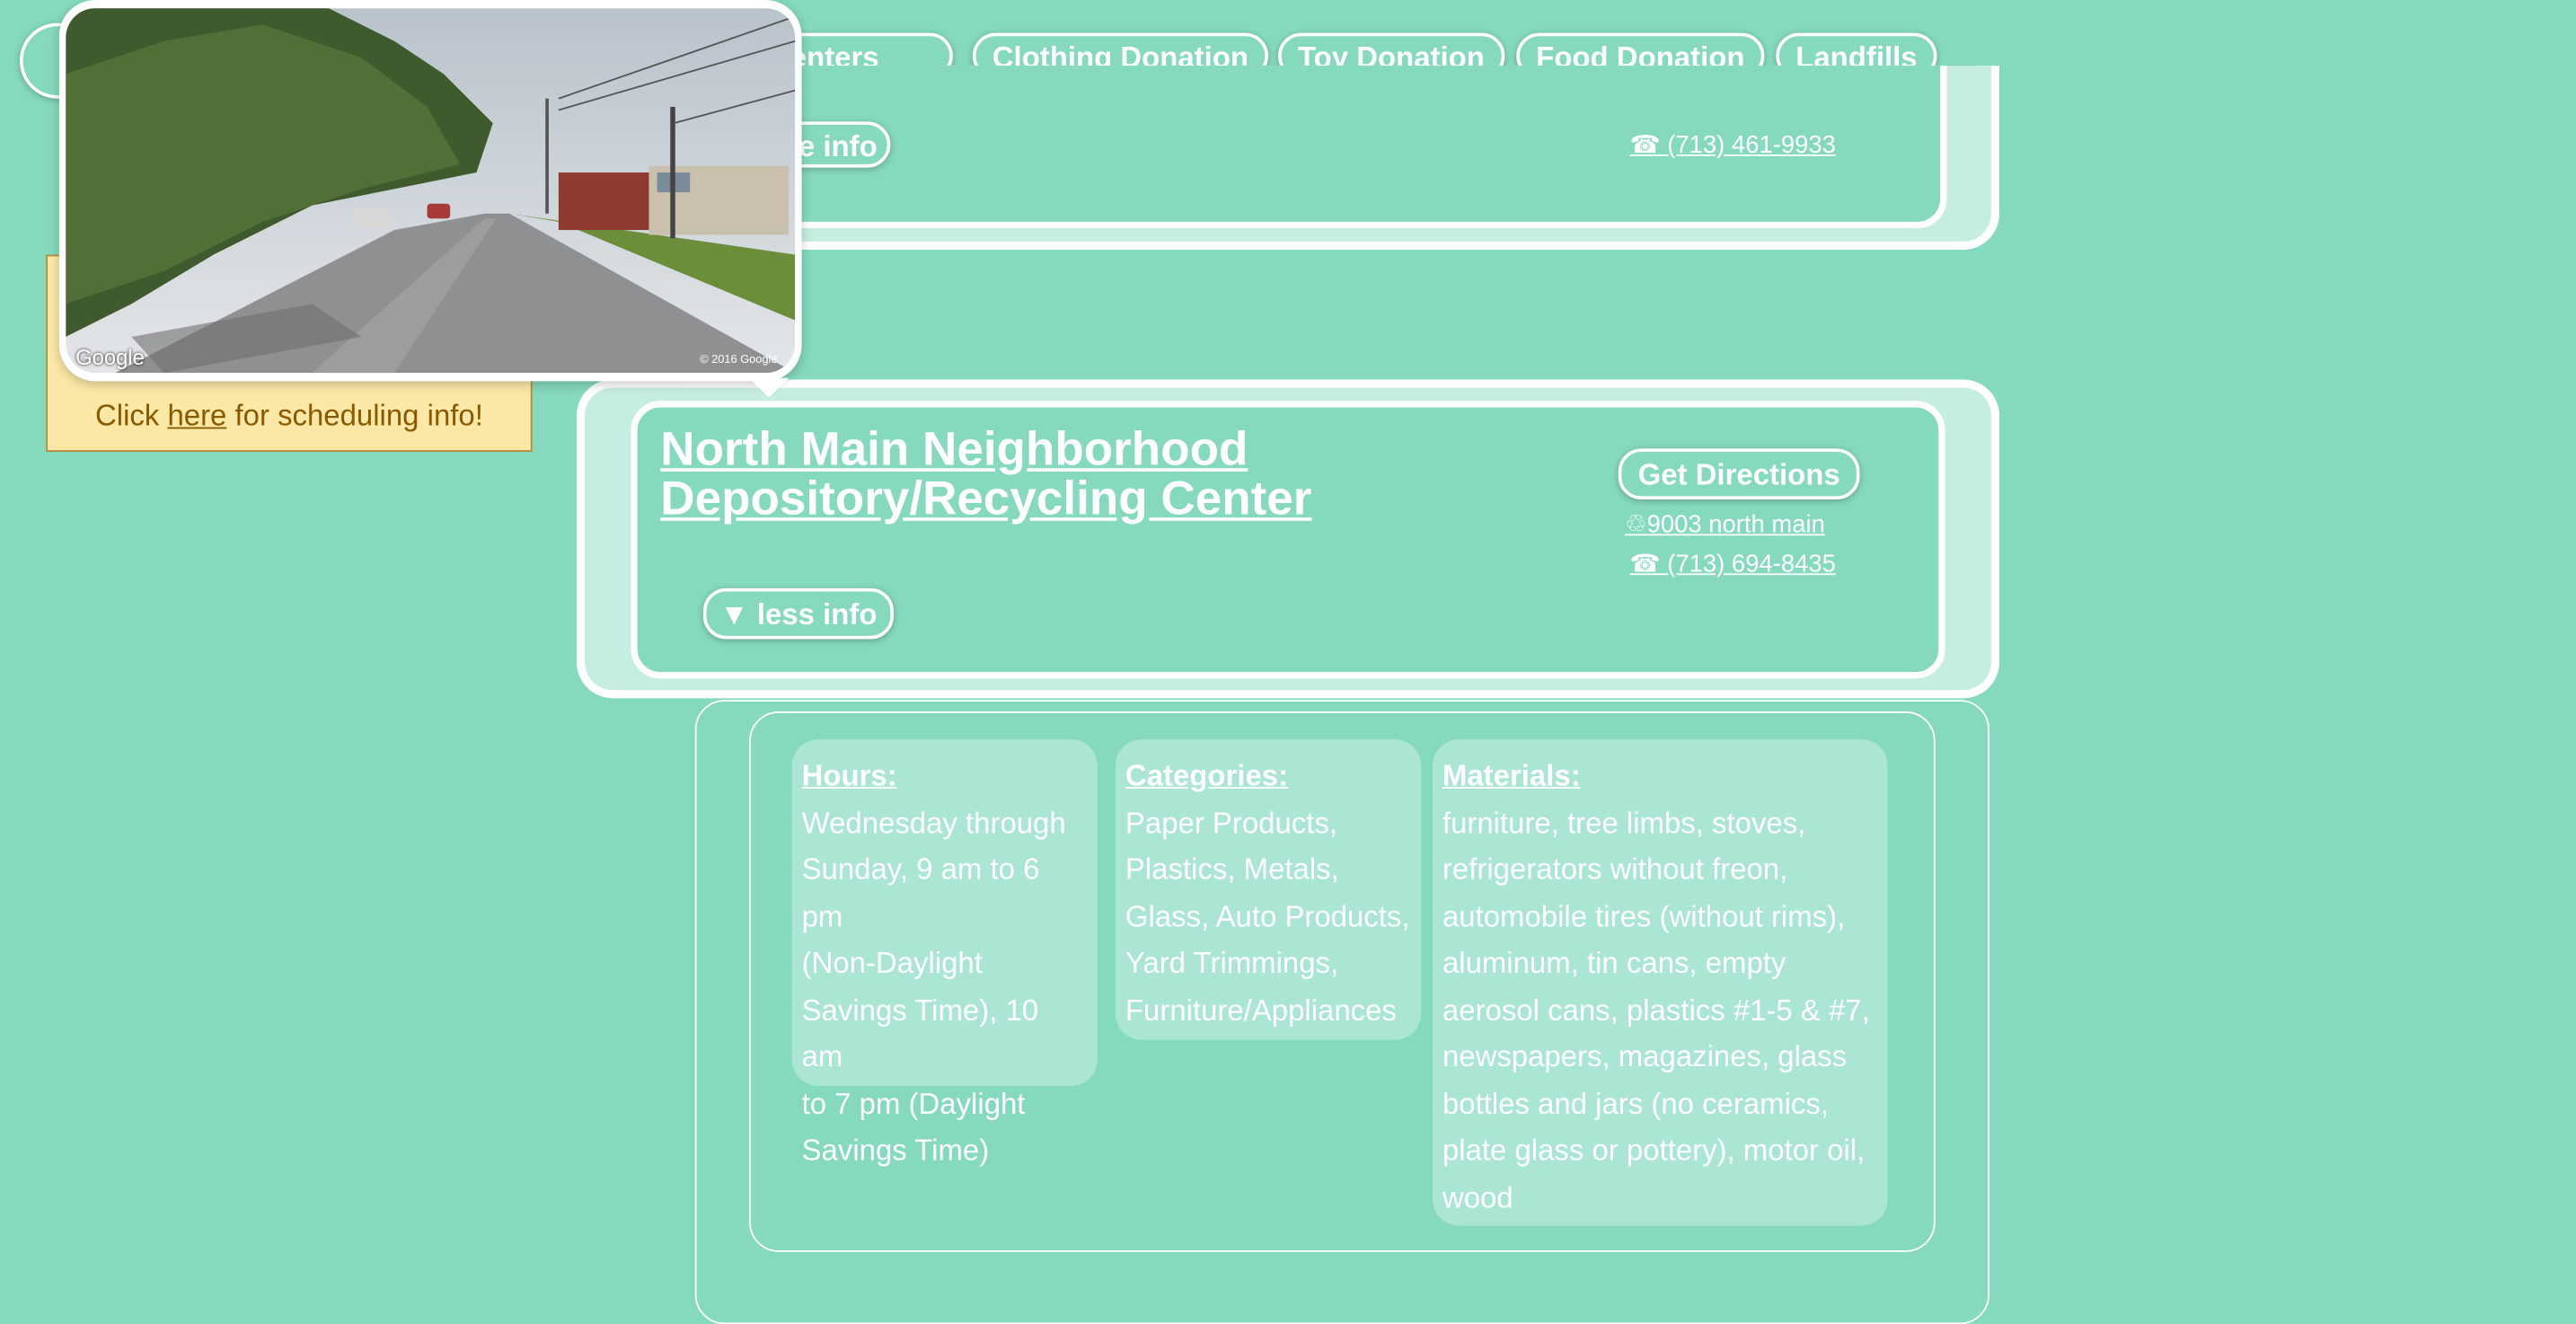  I want to click on phone-link: ☎ (713) 694-8435, so click(1732, 563).